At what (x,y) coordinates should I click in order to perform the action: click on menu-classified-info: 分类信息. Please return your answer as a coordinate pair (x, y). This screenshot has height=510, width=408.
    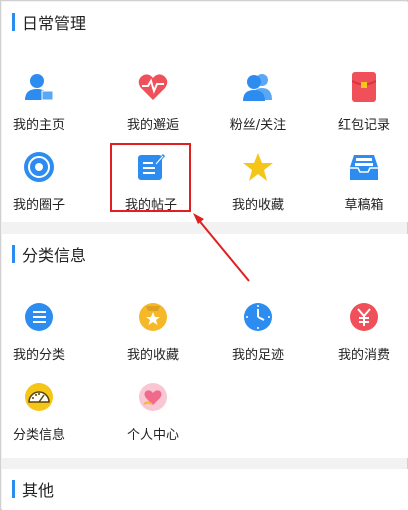
    Looking at the image, I should click on (44, 418).